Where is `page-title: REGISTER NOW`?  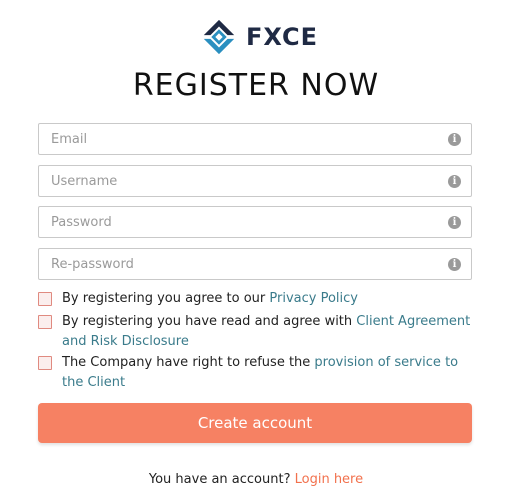 page-title: REGISTER NOW is located at coordinates (256, 85).